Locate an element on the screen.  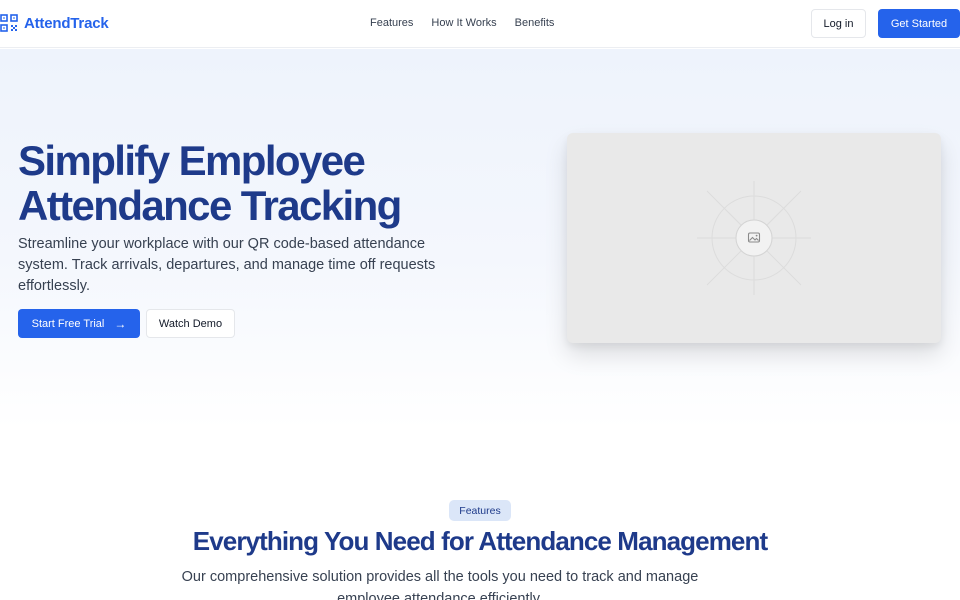
nav-link-how-it-works: How It Works is located at coordinates (463, 23).